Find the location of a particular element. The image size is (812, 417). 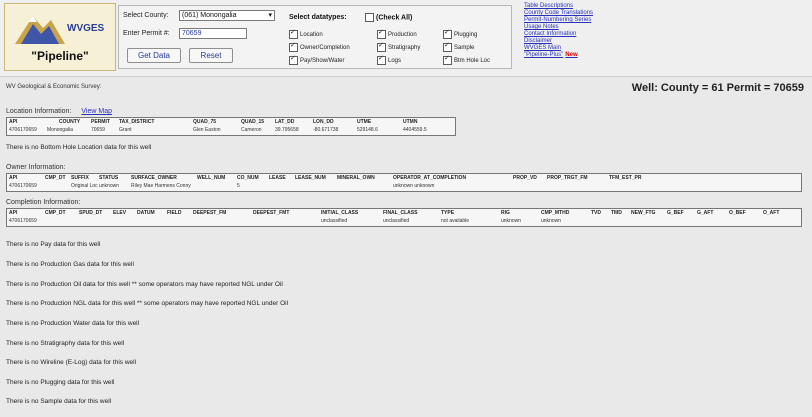

completion-header-cell: G_AFT is located at coordinates (705, 213).